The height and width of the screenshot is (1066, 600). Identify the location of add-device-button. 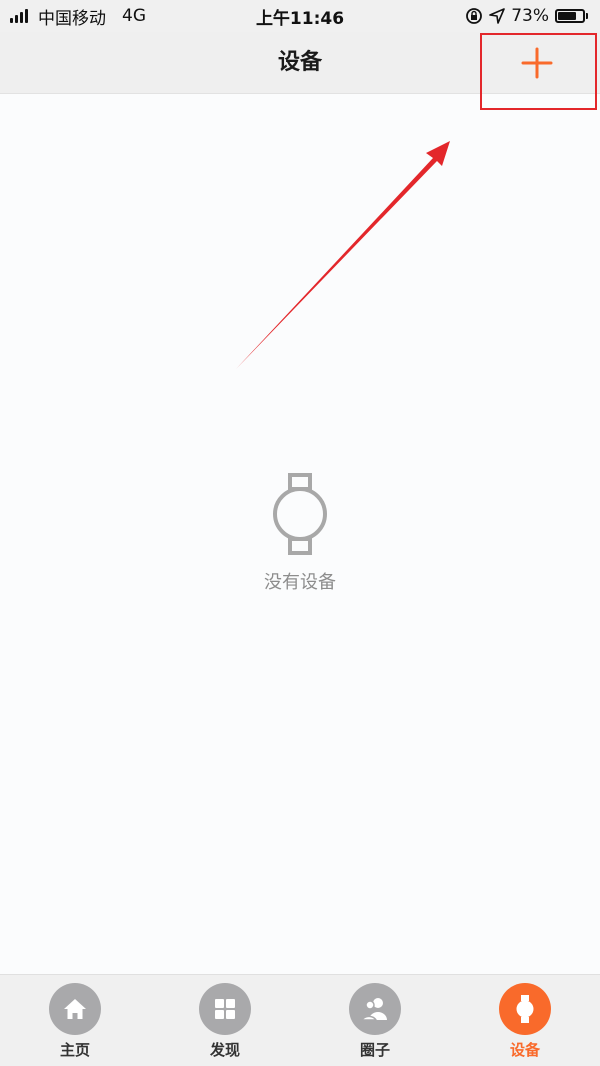
(537, 63).